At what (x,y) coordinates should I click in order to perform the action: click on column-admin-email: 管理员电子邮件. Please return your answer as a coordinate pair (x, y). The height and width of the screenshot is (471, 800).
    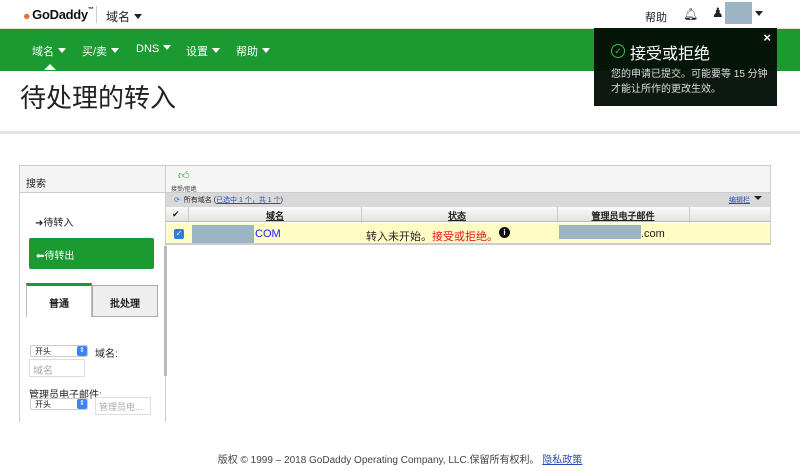
    Looking at the image, I should click on (623, 215).